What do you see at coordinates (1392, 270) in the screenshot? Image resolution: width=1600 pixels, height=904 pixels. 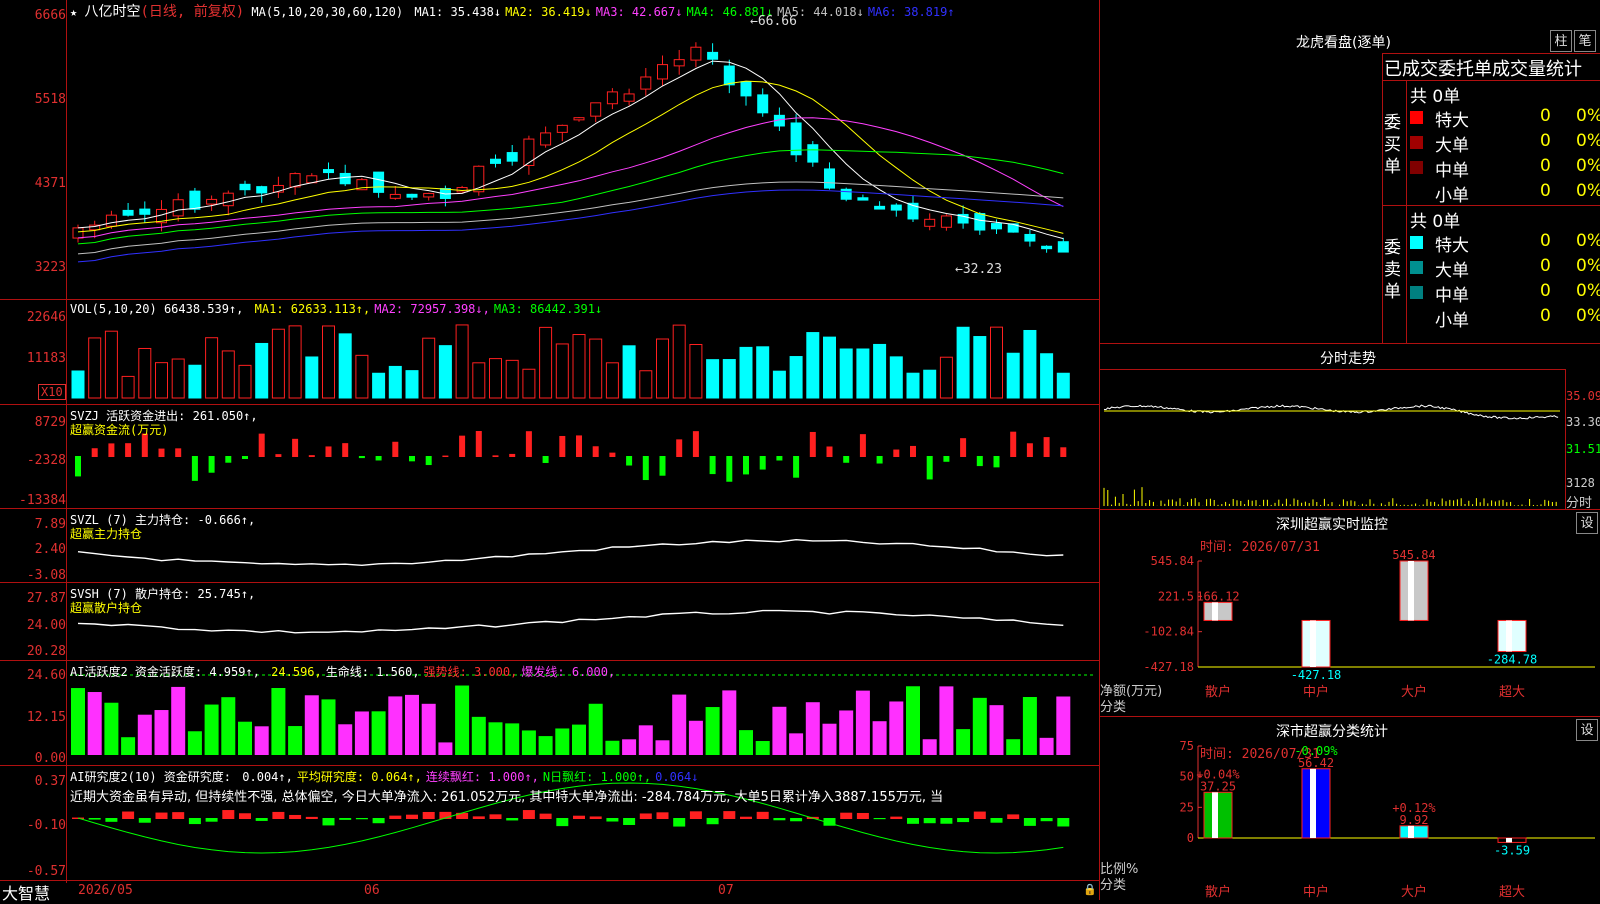 I see `order-side-label: 委卖单` at bounding box center [1392, 270].